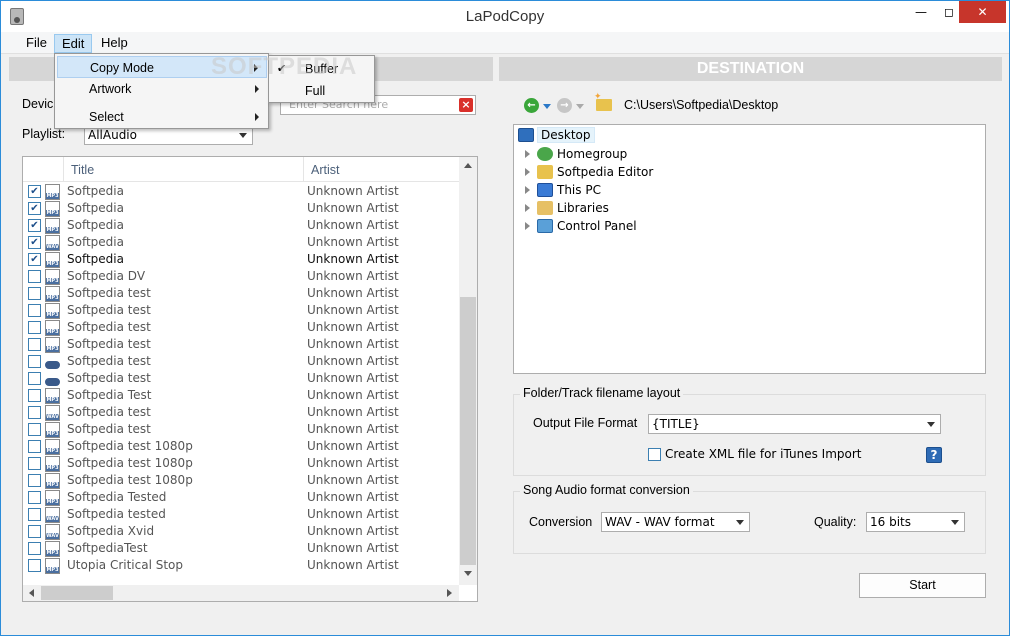 The height and width of the screenshot is (636, 1010). What do you see at coordinates (241, 276) in the screenshot?
I see `table-row: MP3 Softpedia DV Unknown Artist` at bounding box center [241, 276].